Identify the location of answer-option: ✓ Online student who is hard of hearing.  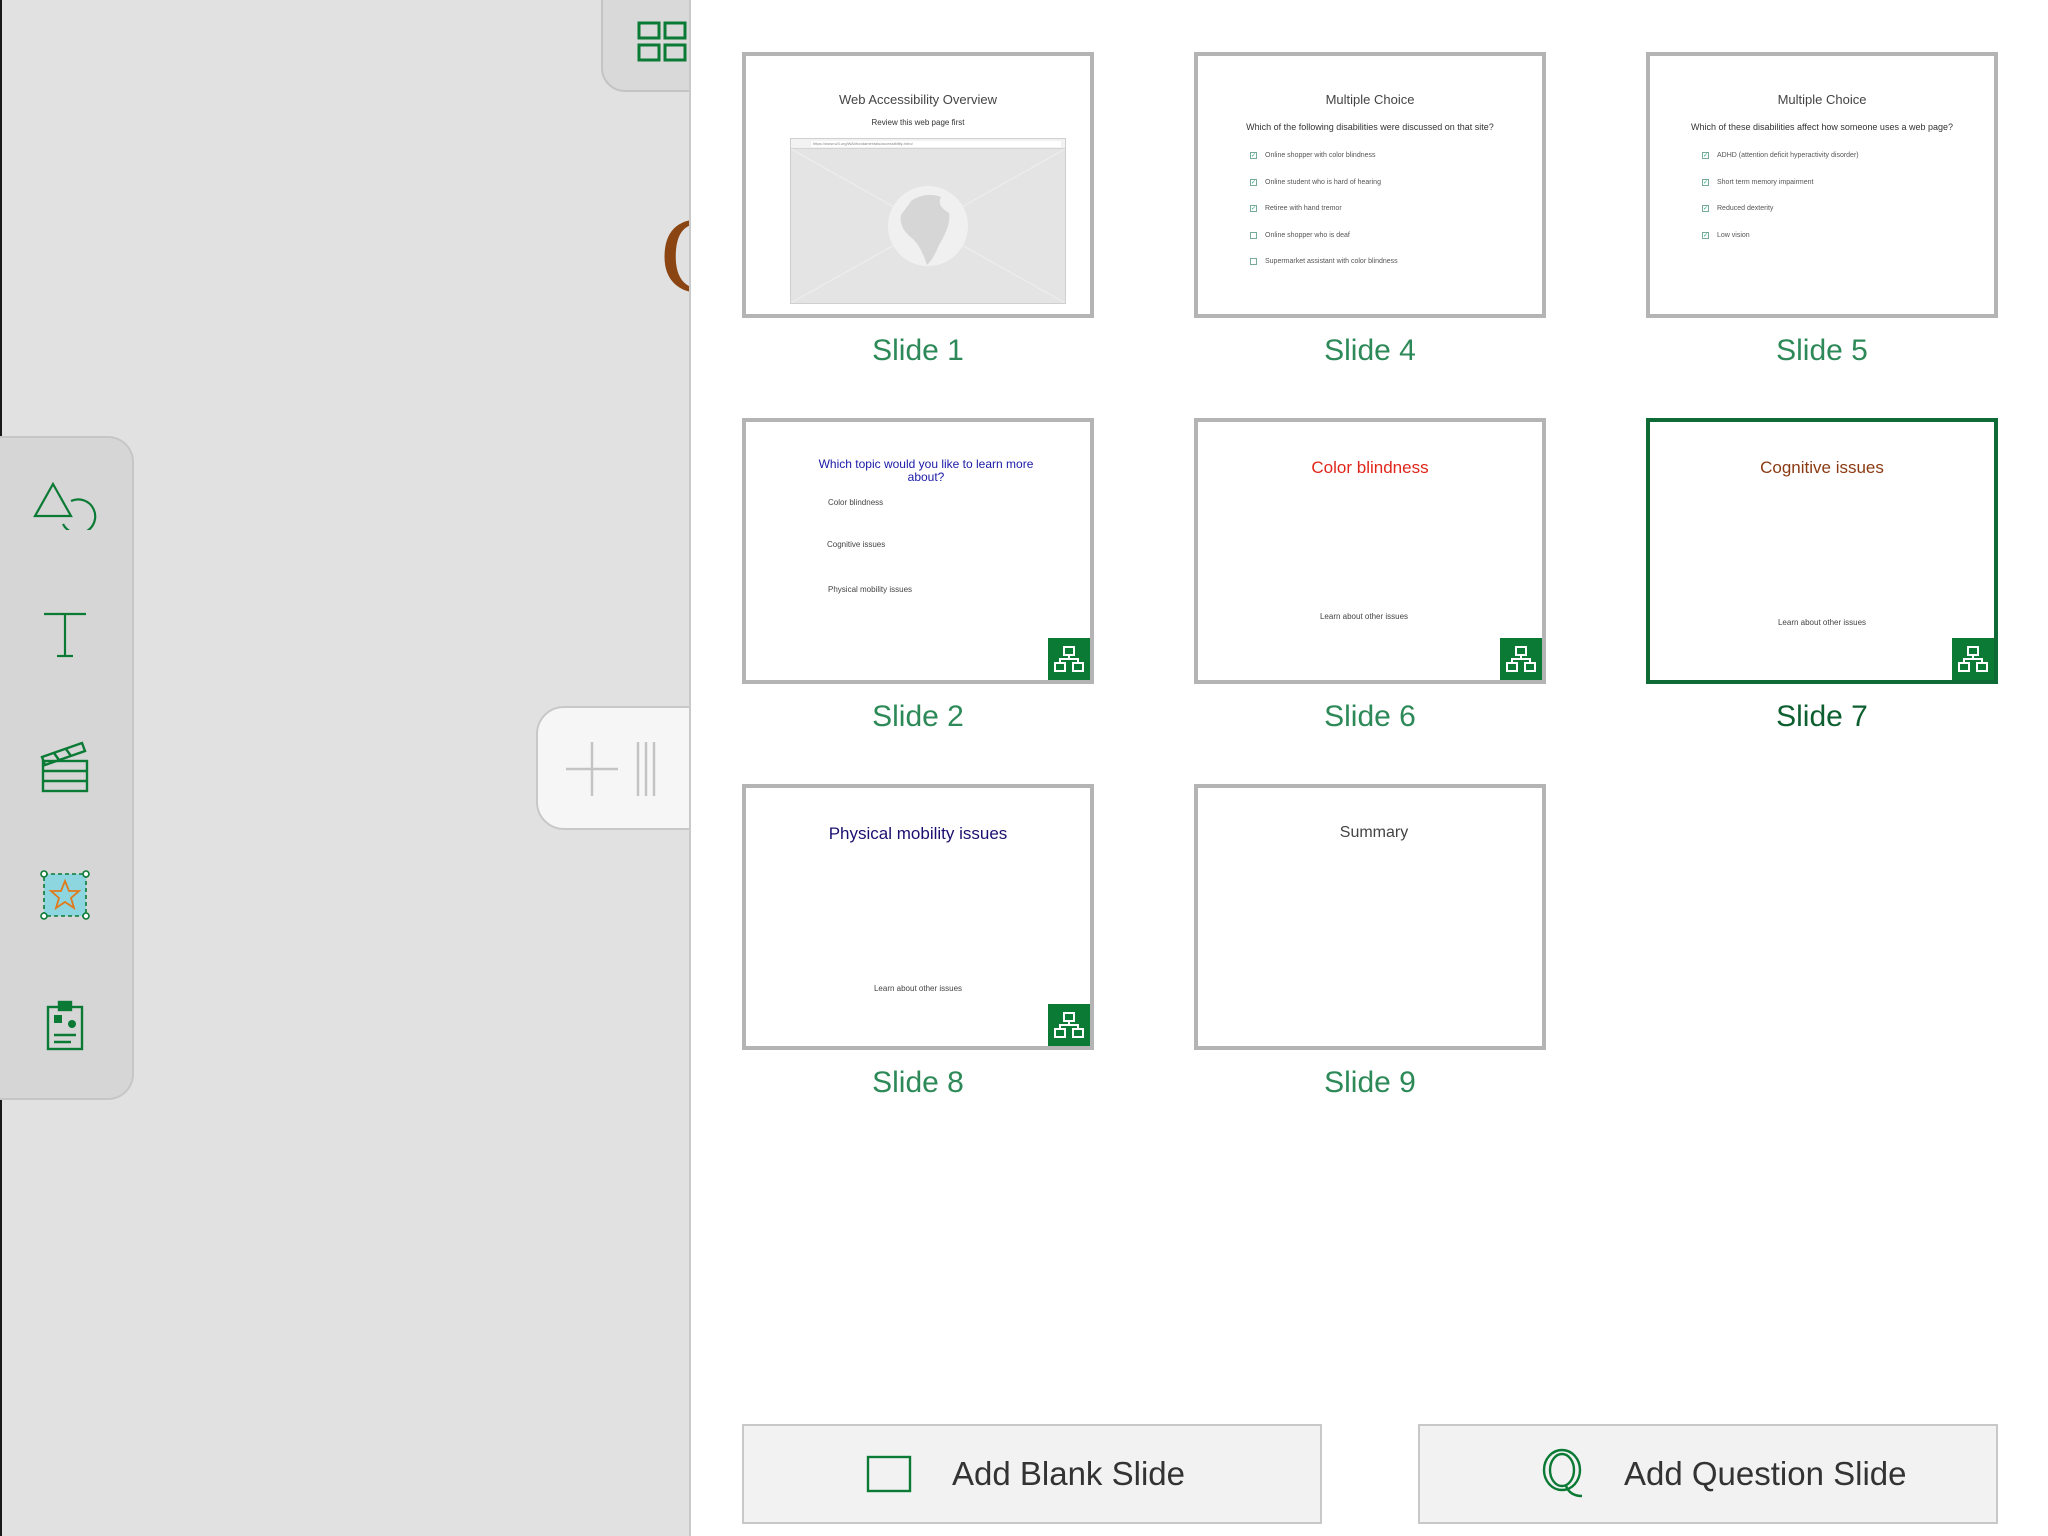
(1324, 192).